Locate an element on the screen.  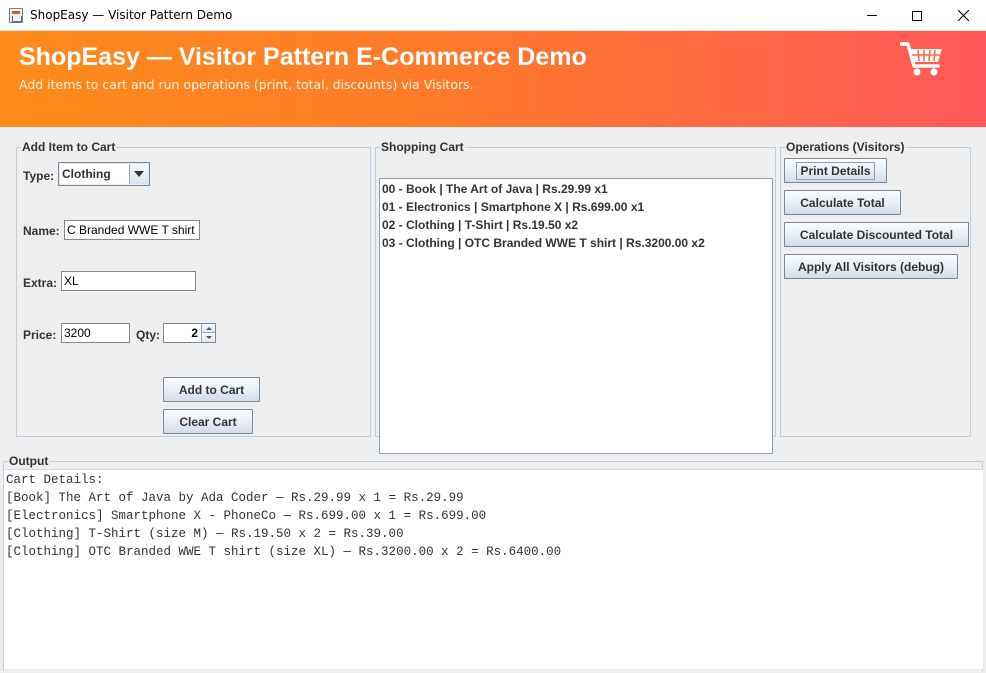
apply-all-visitors-button: Apply All Visitors (debug) is located at coordinates (871, 266).